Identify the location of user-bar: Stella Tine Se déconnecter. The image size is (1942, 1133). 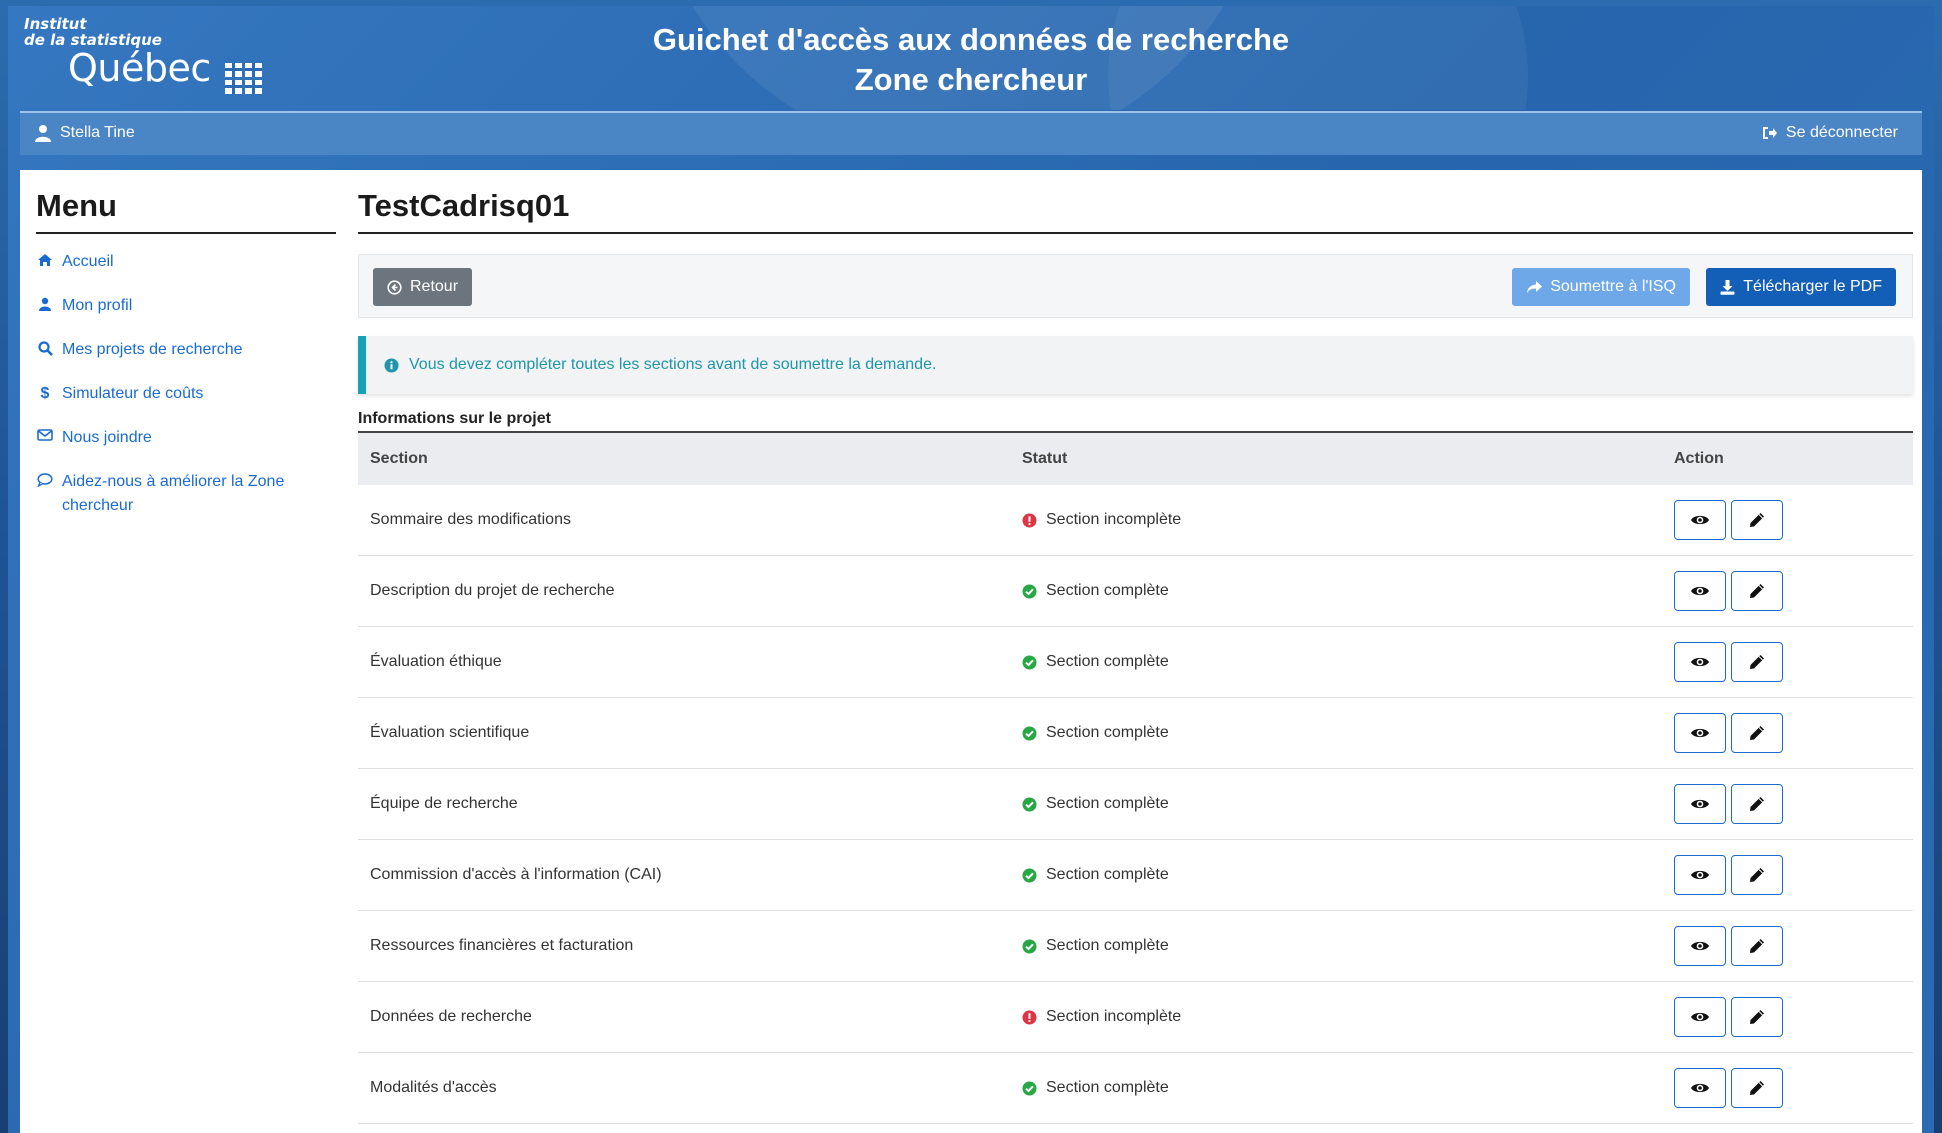
(971, 133).